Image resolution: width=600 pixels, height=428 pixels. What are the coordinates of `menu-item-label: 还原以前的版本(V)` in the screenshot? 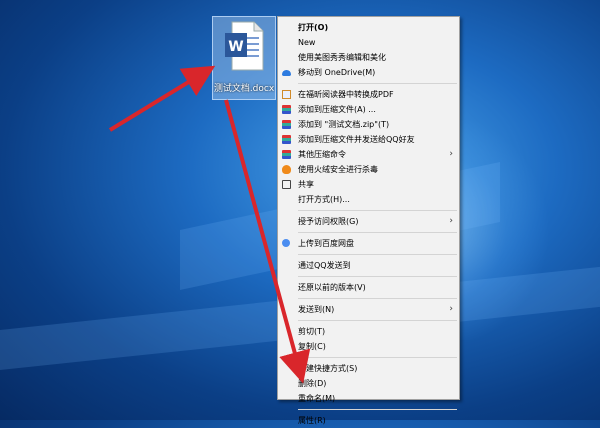 It's located at (332, 287).